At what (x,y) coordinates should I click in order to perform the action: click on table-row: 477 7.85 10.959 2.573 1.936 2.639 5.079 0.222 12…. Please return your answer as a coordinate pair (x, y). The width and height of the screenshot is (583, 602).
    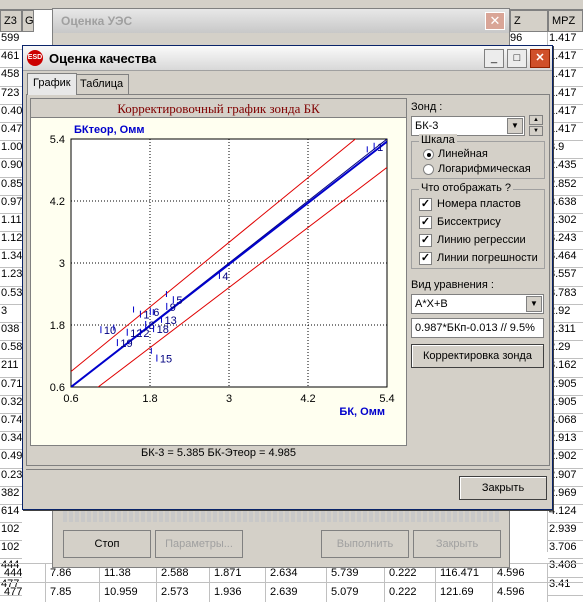
    Looking at the image, I should click on (291, 592).